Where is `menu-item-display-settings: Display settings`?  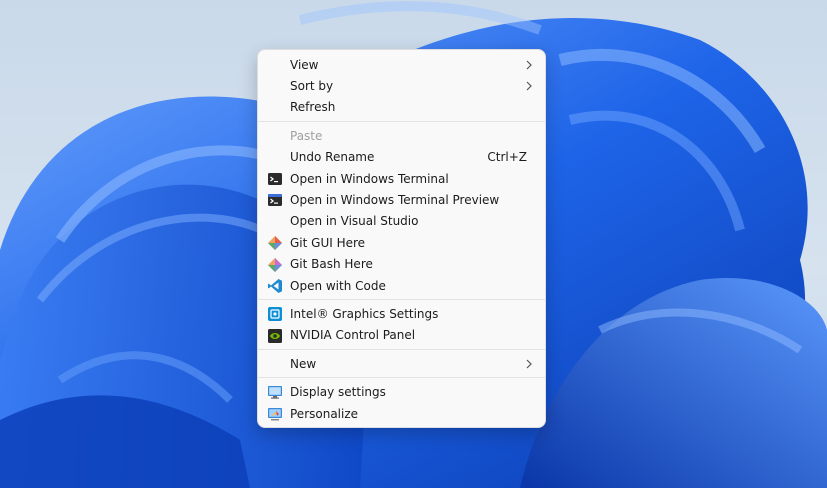
menu-item-display-settings: Display settings is located at coordinates (401, 391).